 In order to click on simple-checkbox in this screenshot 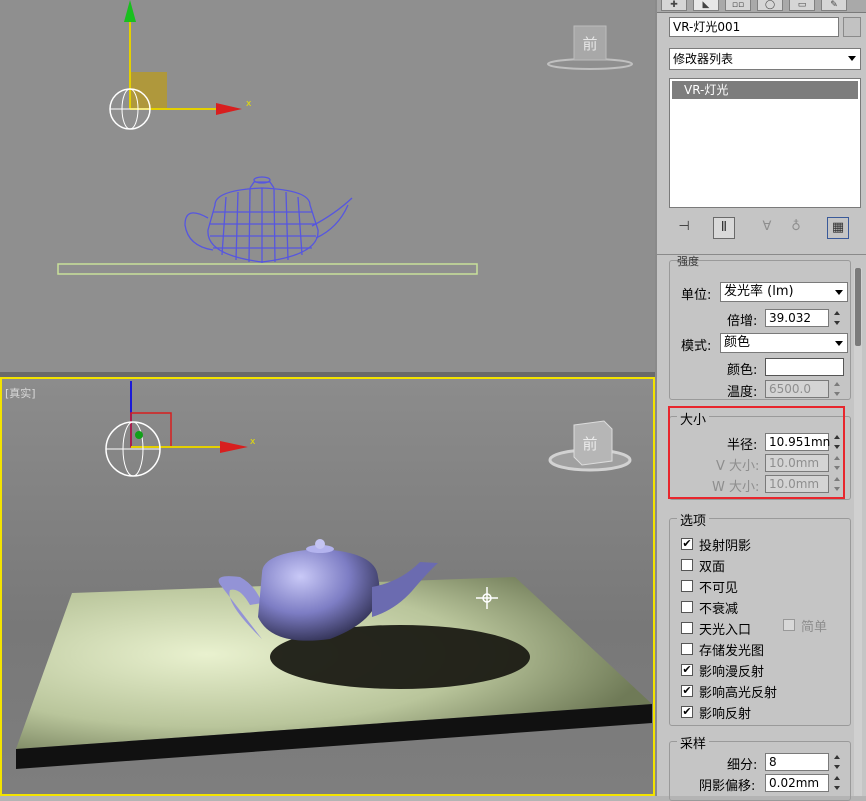, I will do `click(789, 625)`.